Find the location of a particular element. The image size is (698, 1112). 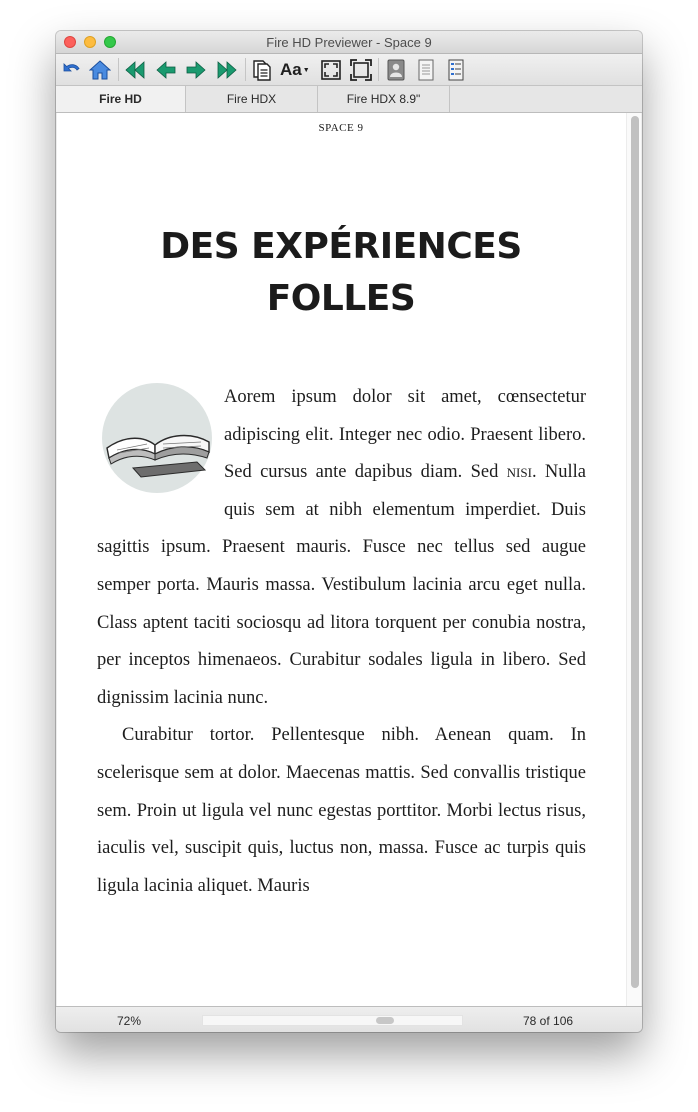

full-screen-icon is located at coordinates (361, 70).